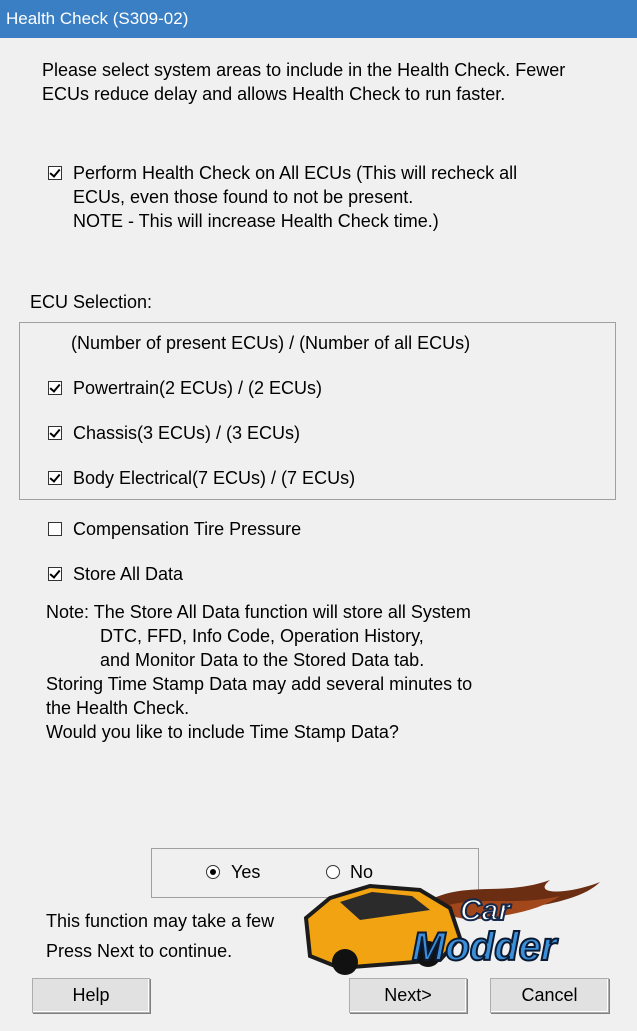  I want to click on note-line-2: DTC, FFD, Info Code, Operation History,, so click(262, 636).